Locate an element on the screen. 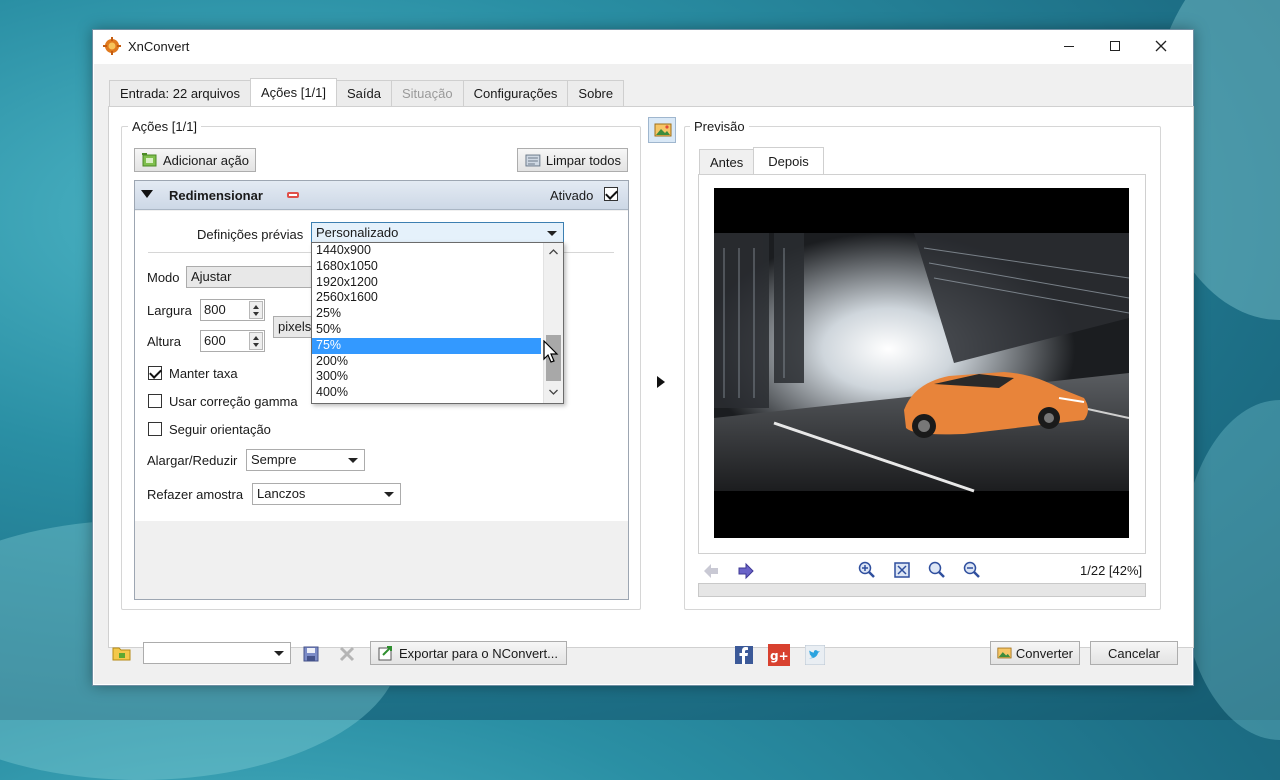 This screenshot has width=1280, height=780. preview-tabs: Antes Depois is located at coordinates (761, 161).